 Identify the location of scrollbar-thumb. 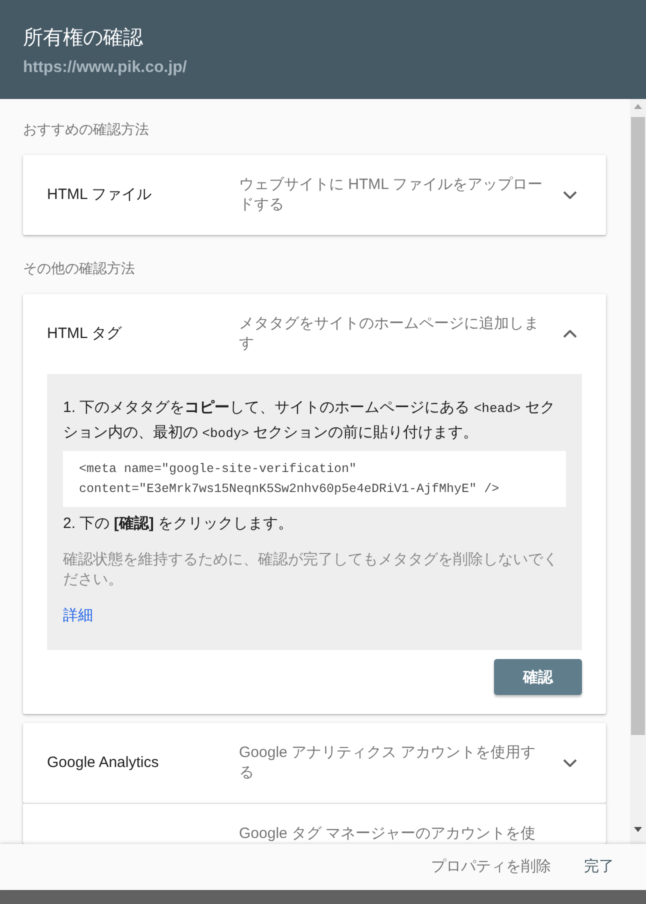
(638, 426).